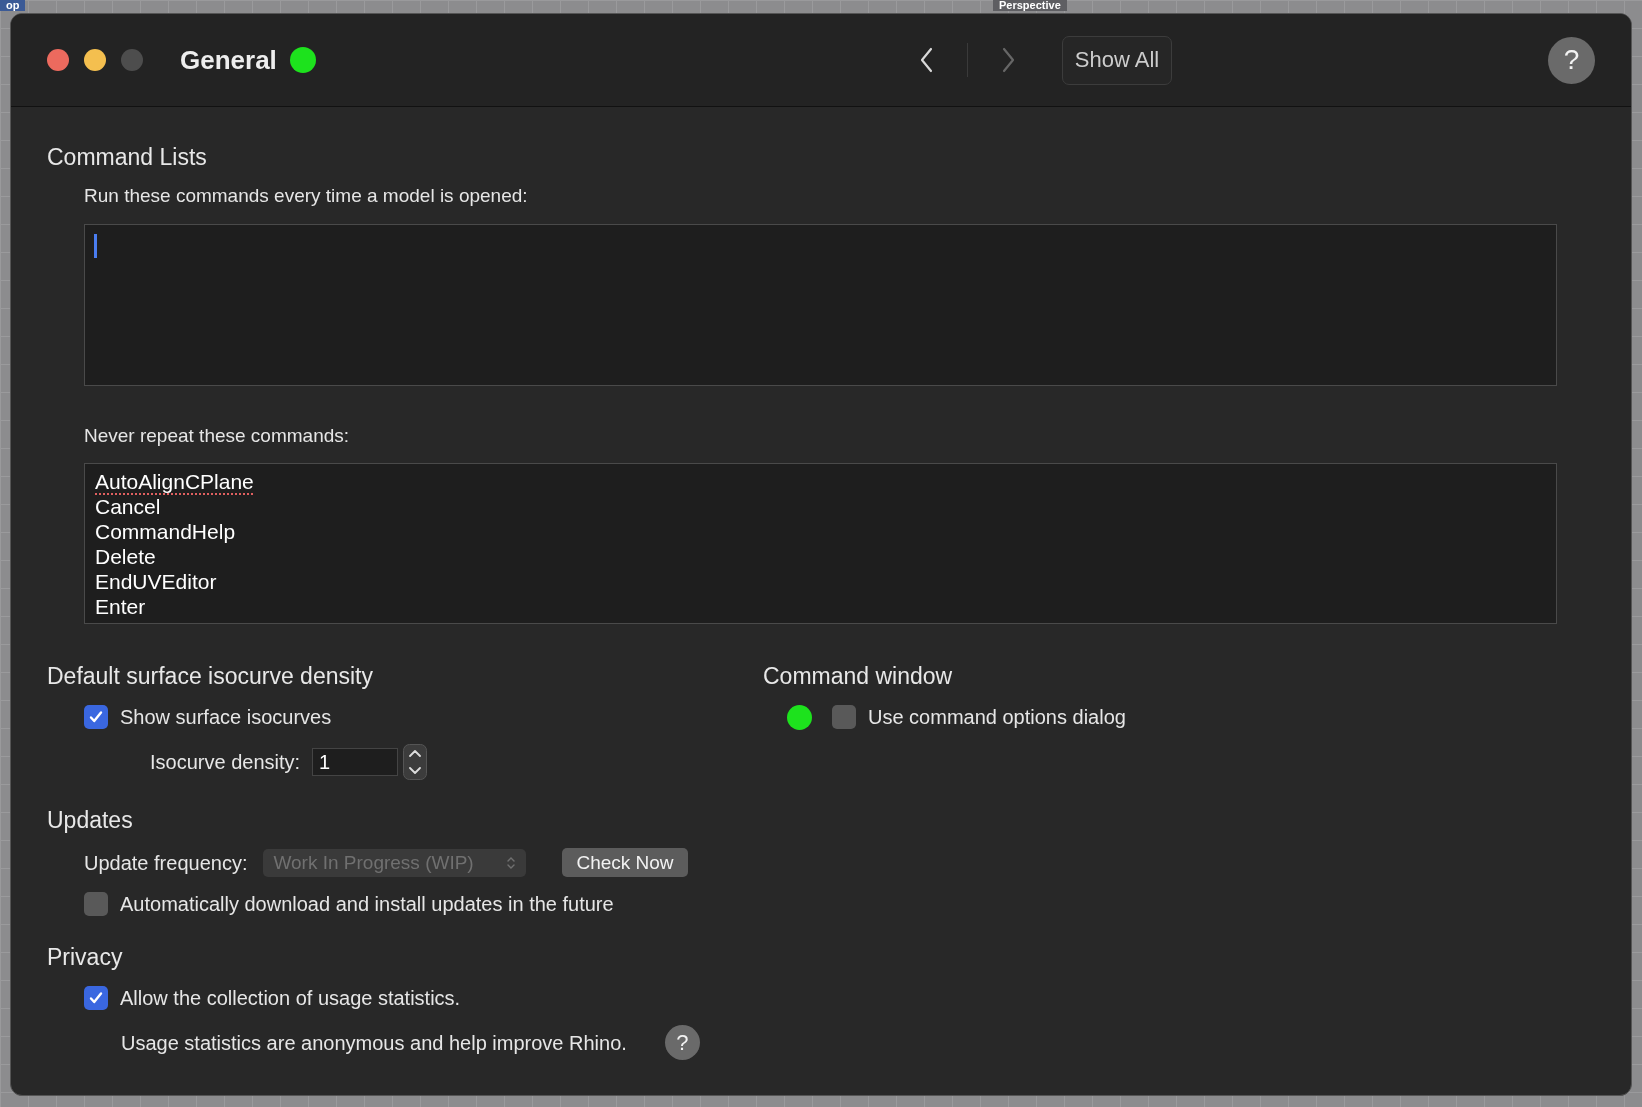 This screenshot has height=1107, width=1642. What do you see at coordinates (858, 676) in the screenshot?
I see `section-heading: Command window` at bounding box center [858, 676].